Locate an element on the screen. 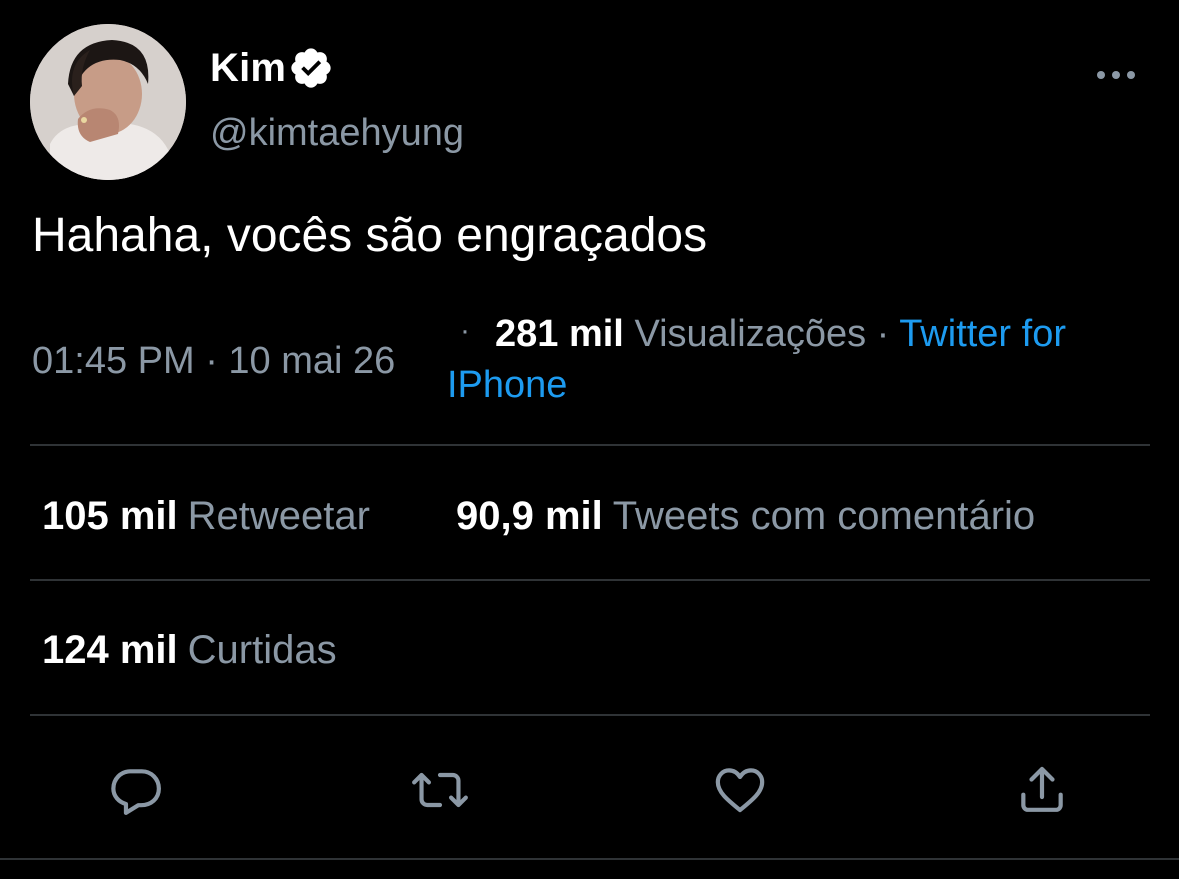 Image resolution: width=1179 pixels, height=879 pixels. likes-stat: 124 mil Curtidas is located at coordinates (189, 650).